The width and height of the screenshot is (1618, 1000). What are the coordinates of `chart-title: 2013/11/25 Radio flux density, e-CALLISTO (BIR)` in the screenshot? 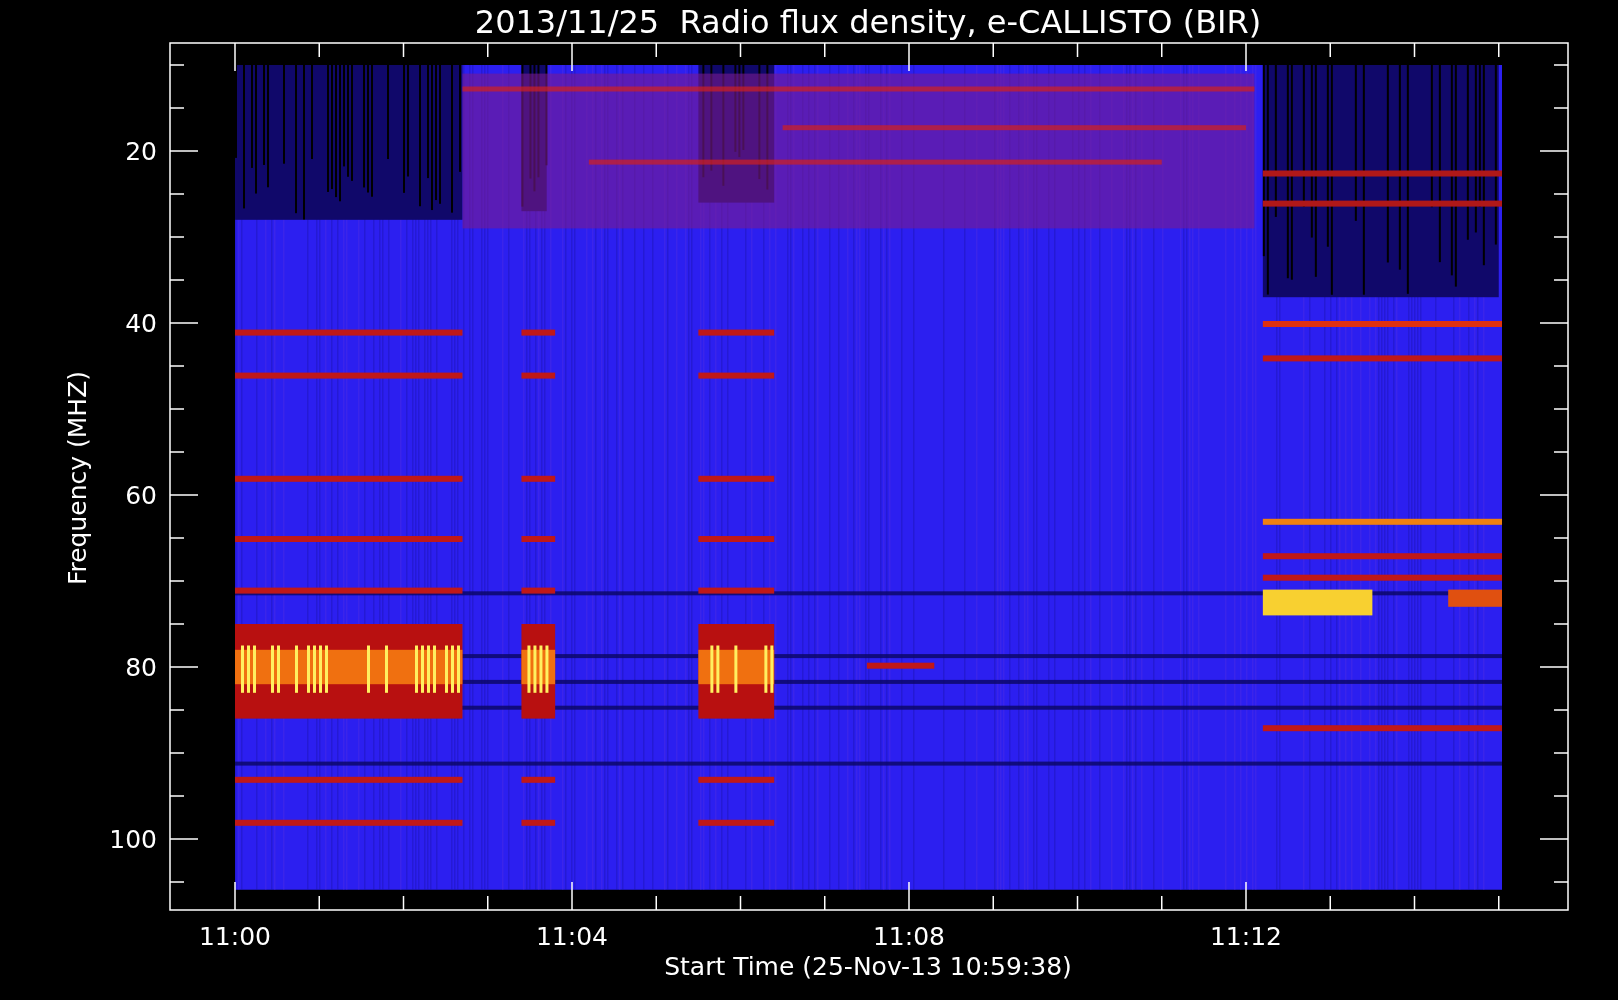 It's located at (868, 22).